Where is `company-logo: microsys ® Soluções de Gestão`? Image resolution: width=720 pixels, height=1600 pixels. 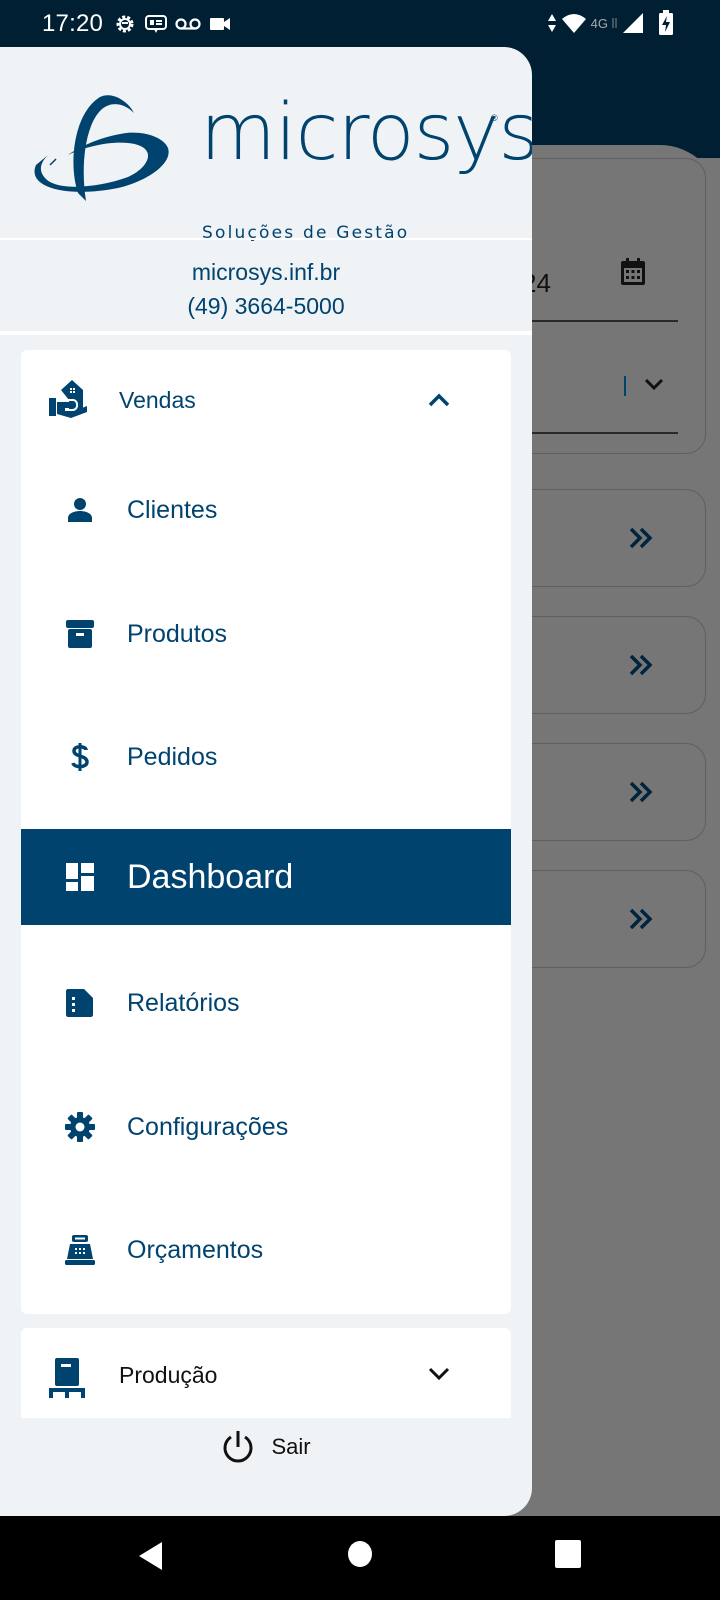
company-logo: microsys ® Soluções de Gestão is located at coordinates (280, 168).